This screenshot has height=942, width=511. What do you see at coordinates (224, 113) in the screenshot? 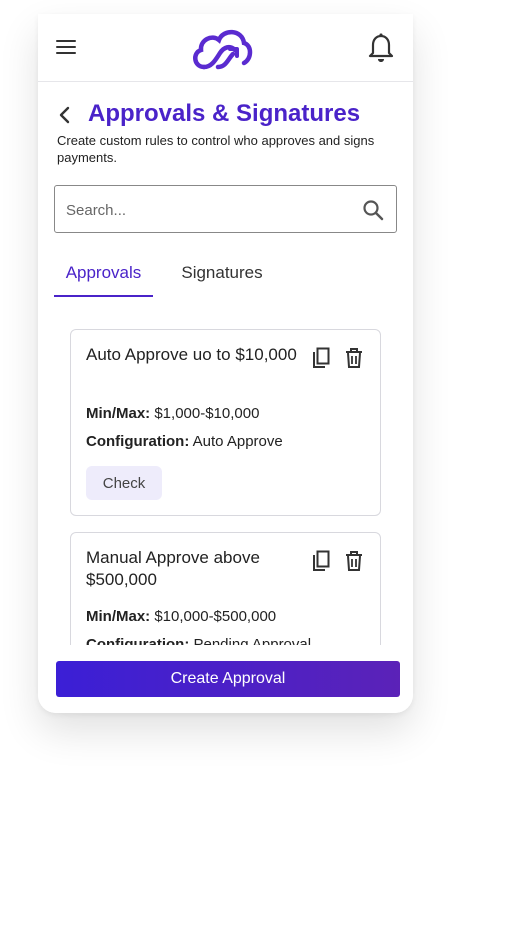
I see `page-title: Approvals & Signatures` at bounding box center [224, 113].